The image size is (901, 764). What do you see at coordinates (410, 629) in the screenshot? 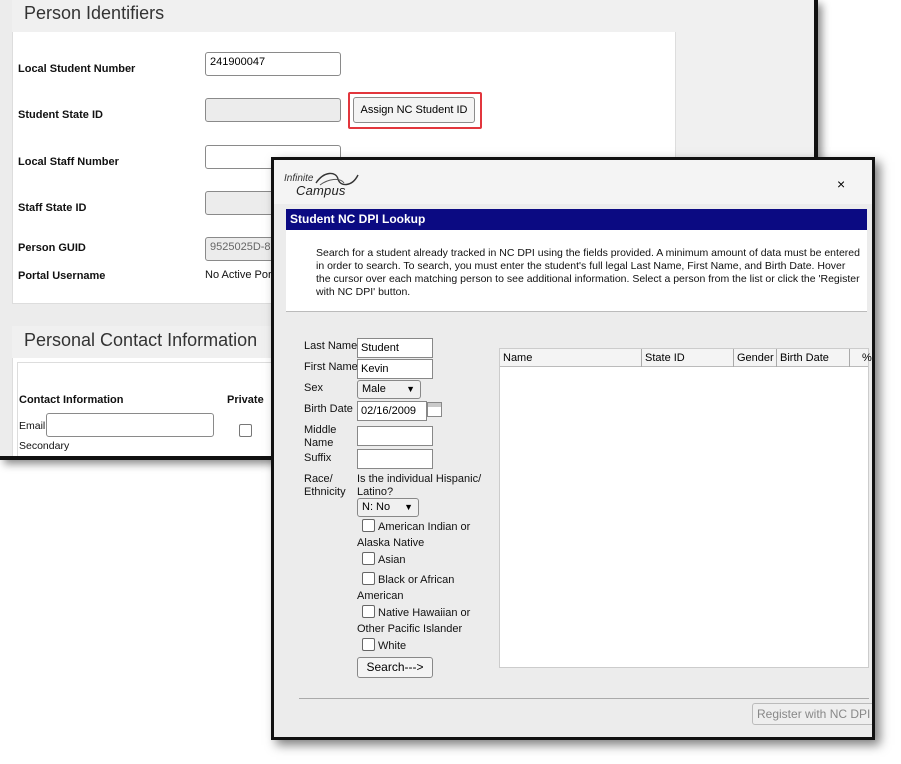
I see `native-hawaiian-label-line2: Other Pacific Islander` at bounding box center [410, 629].